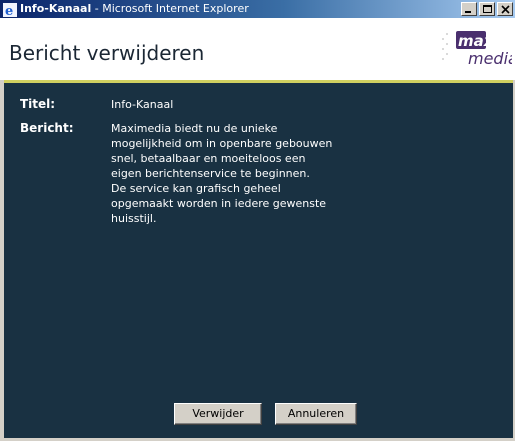 This screenshot has width=515, height=441. Describe the element at coordinates (468, 12) in the screenshot. I see `minimize-icon` at that location.